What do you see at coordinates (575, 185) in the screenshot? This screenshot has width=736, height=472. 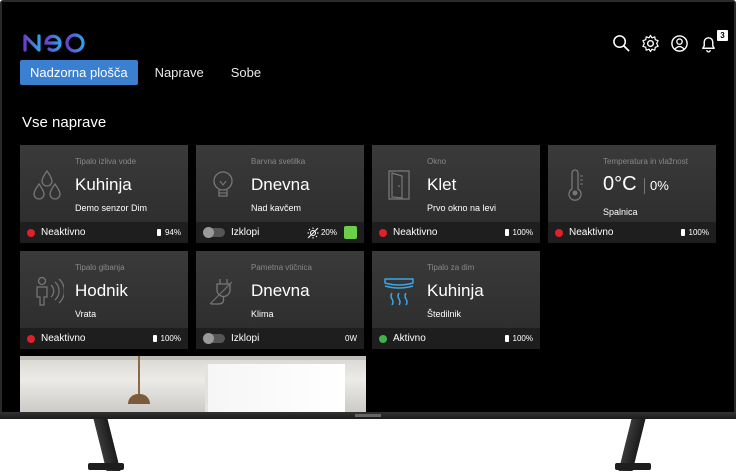 I see `thermometer-icon` at bounding box center [575, 185].